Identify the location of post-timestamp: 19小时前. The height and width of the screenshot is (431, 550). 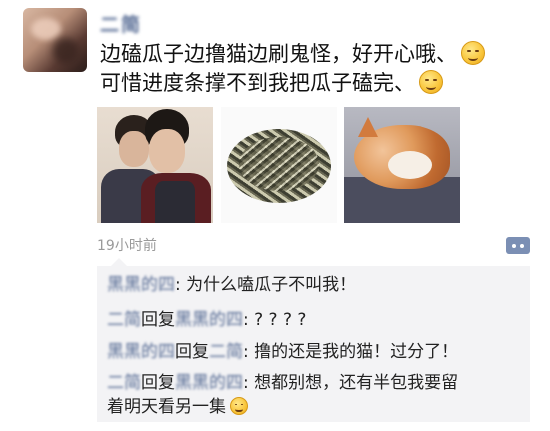
(127, 246).